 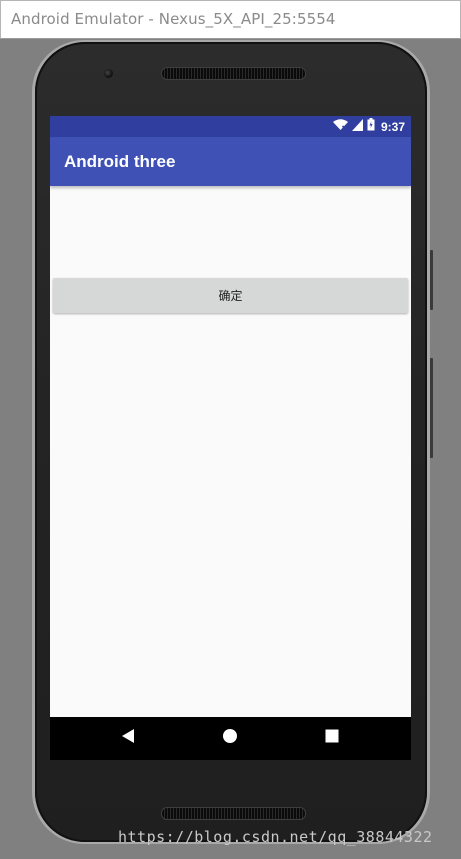 What do you see at coordinates (431, 280) in the screenshot?
I see `power-button` at bounding box center [431, 280].